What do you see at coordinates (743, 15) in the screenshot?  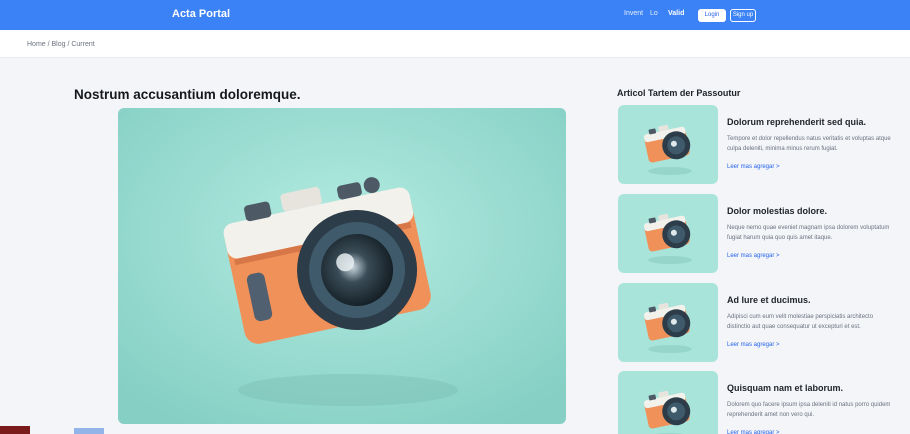 I see `signup-button: Sign up` at bounding box center [743, 15].